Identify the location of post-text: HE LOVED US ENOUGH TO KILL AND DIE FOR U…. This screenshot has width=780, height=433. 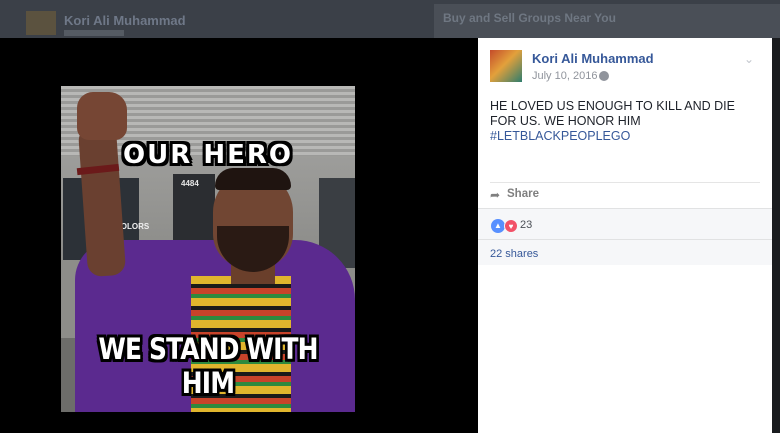
(612, 113).